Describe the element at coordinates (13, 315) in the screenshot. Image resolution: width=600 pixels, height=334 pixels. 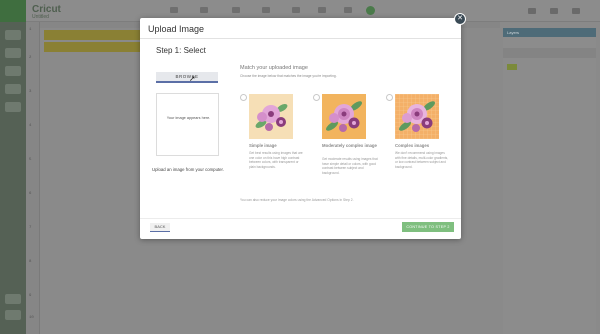
I see `zoom-out-icon` at that location.